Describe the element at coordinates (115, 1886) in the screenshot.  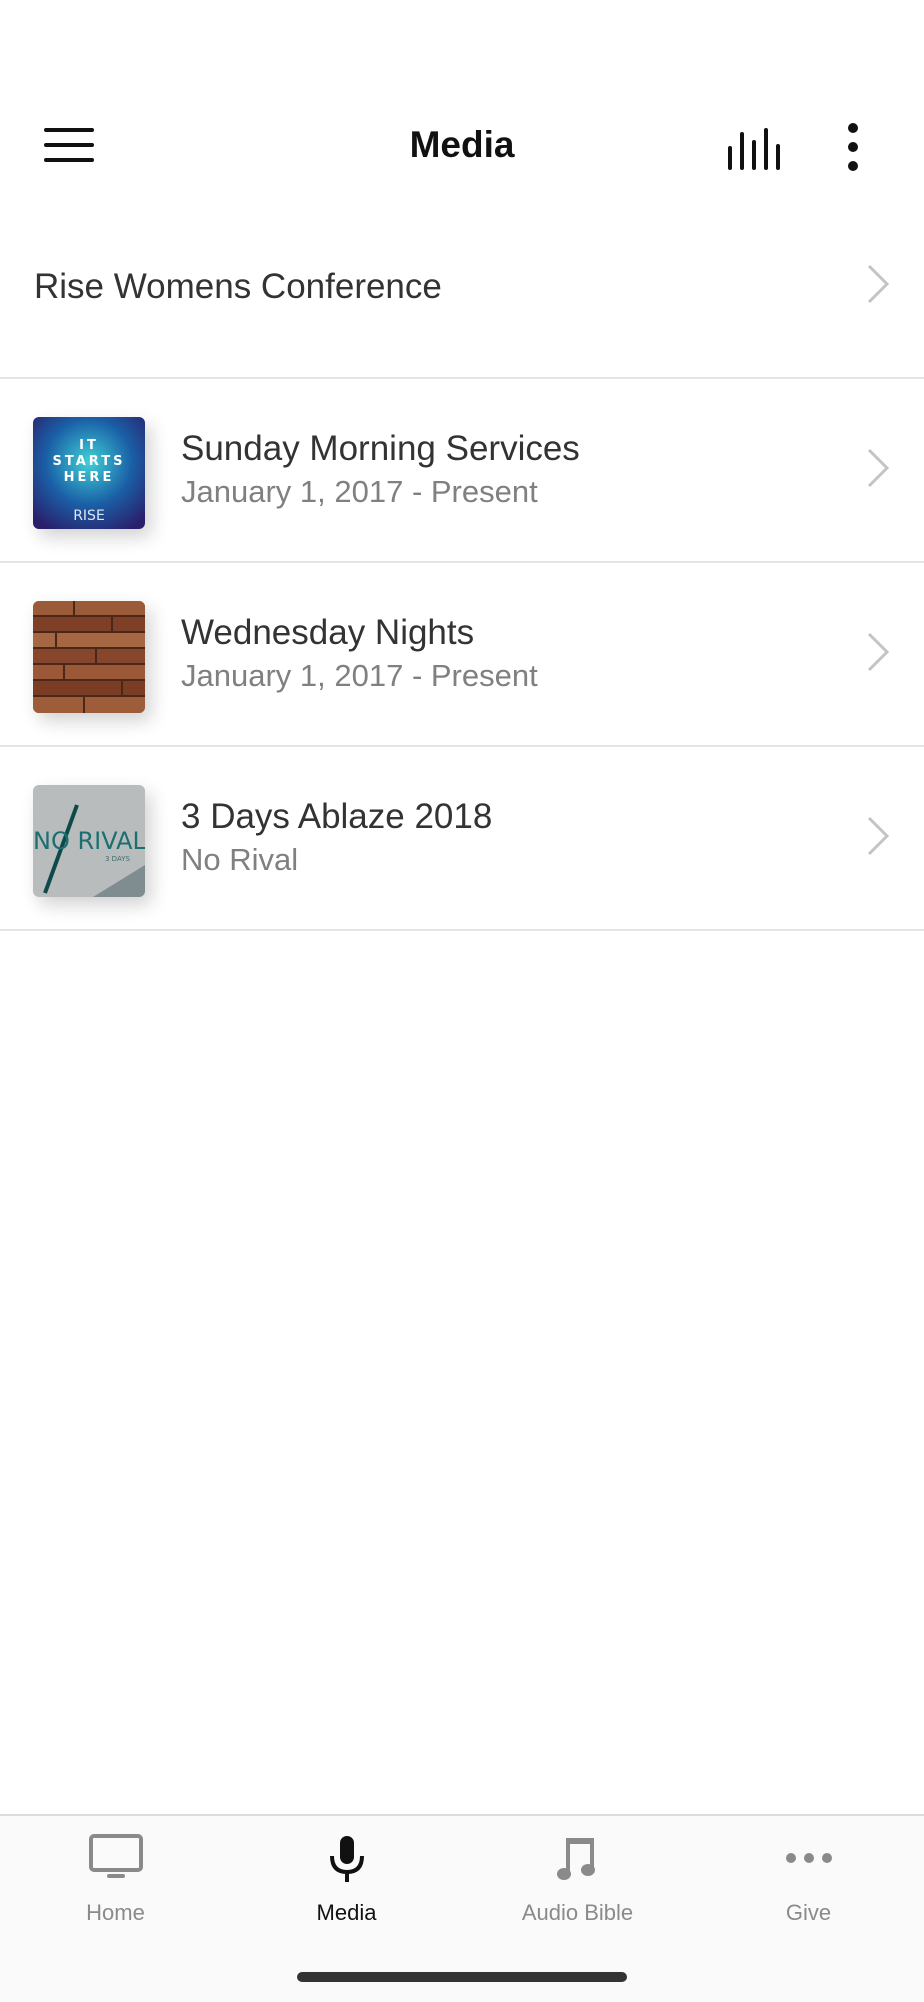
I see `tab-home: Home` at that location.